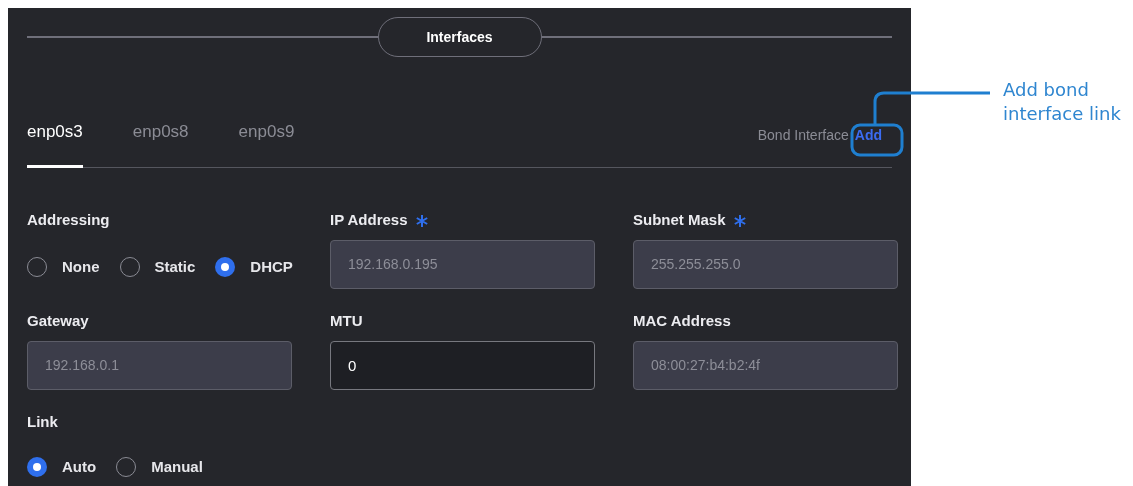 This screenshot has width=1133, height=486. Describe the element at coordinates (42, 422) in the screenshot. I see `field-label: Link` at that location.